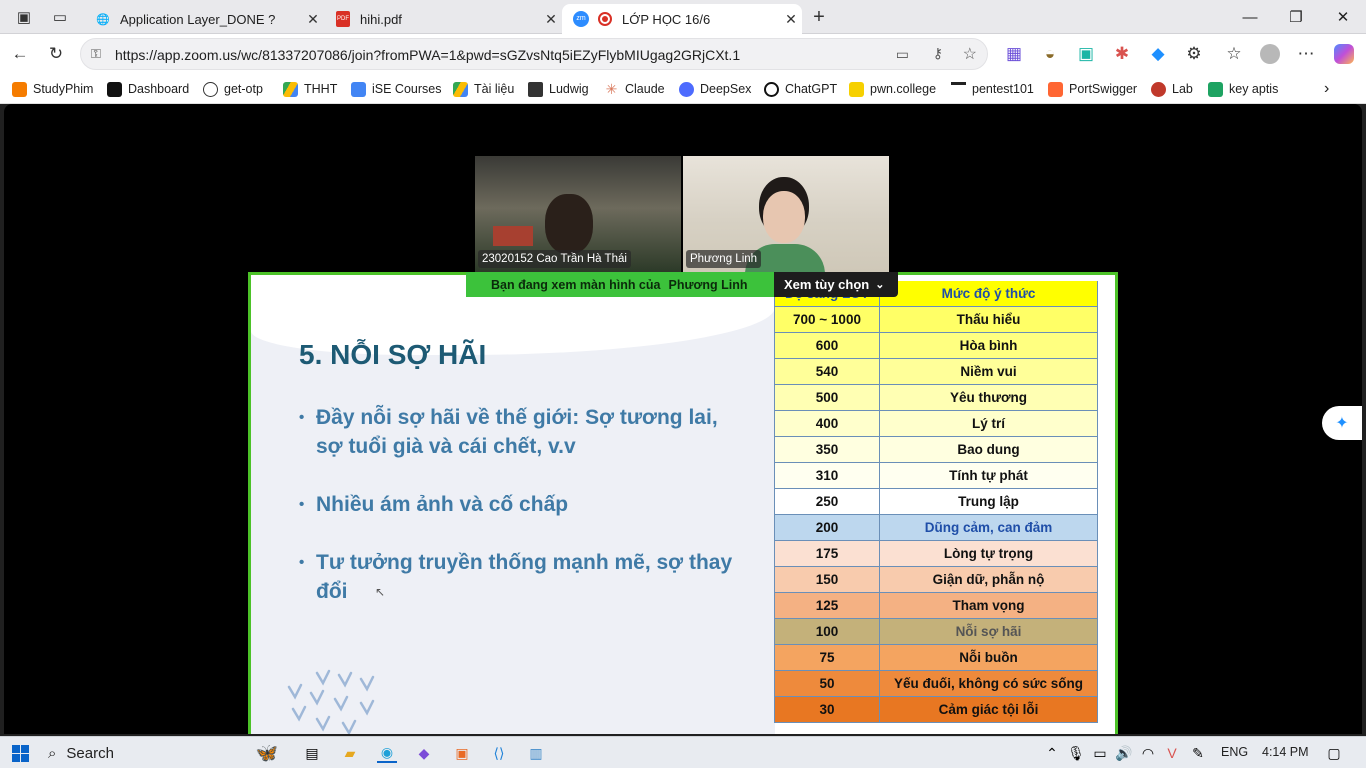 Image resolution: width=1366 pixels, height=768 pixels. Describe the element at coordinates (581, 19) in the screenshot. I see `zoom-icon: zm` at that location.